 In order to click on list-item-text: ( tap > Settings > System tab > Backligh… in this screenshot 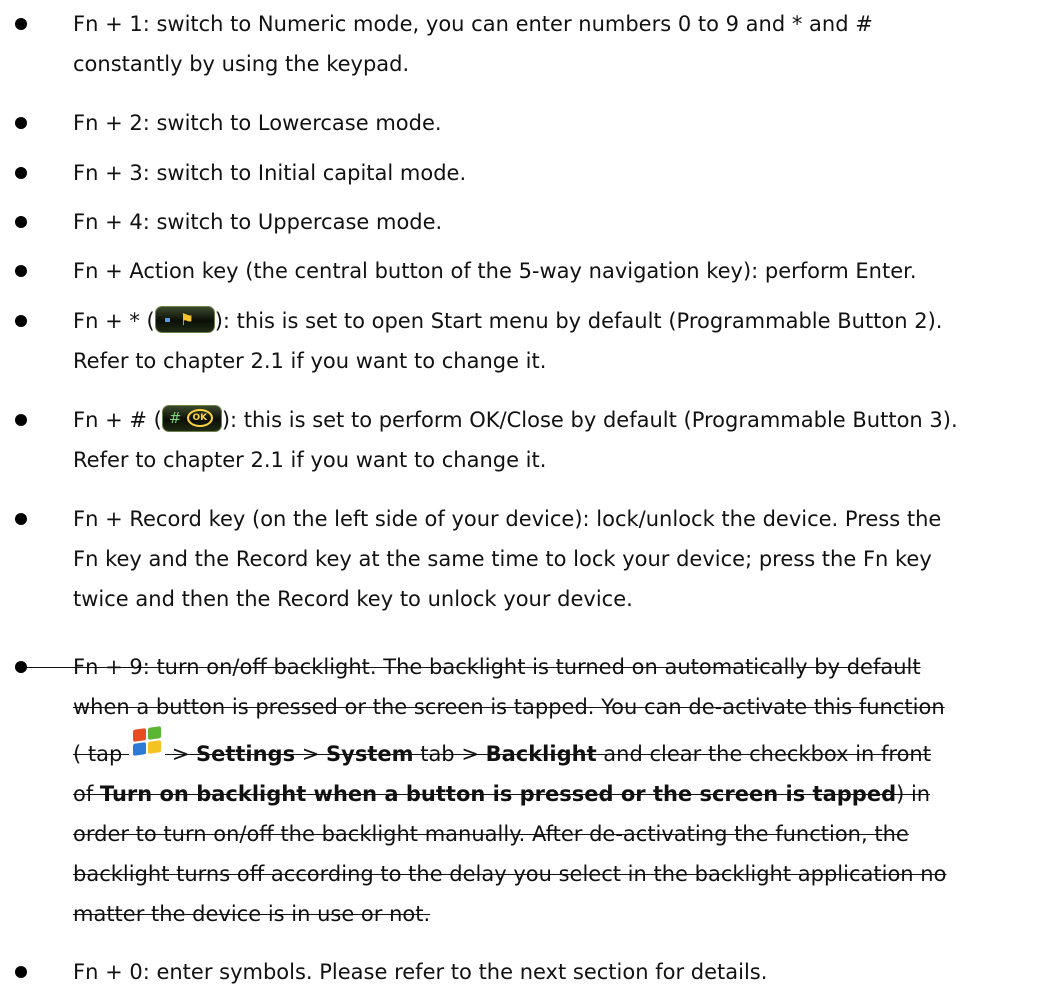, I will do `click(565, 750)`.